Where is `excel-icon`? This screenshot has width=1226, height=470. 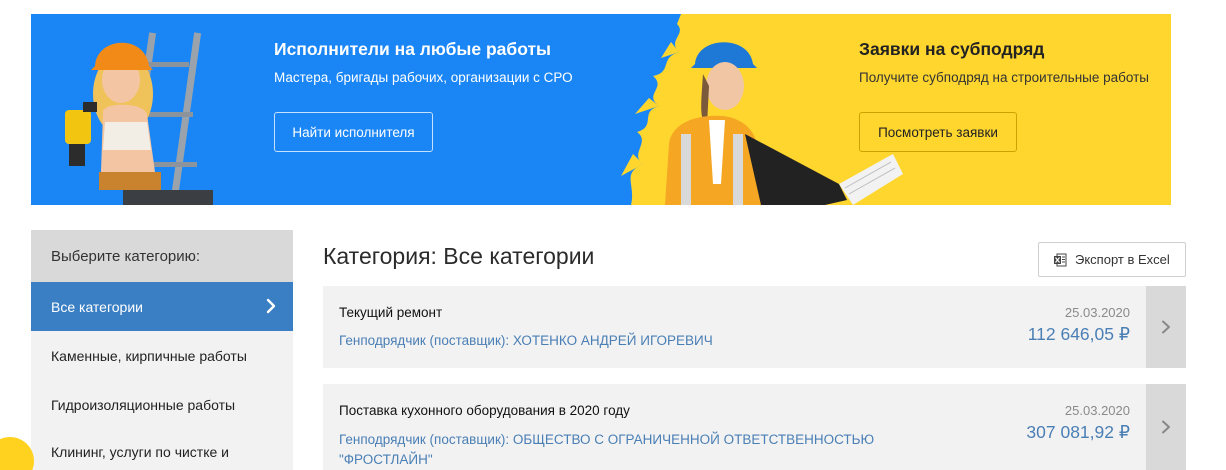 excel-icon is located at coordinates (1060, 259).